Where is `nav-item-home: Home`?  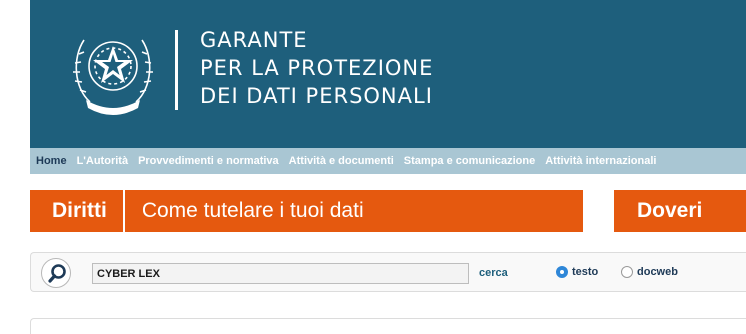
nav-item-home: Home is located at coordinates (51, 161).